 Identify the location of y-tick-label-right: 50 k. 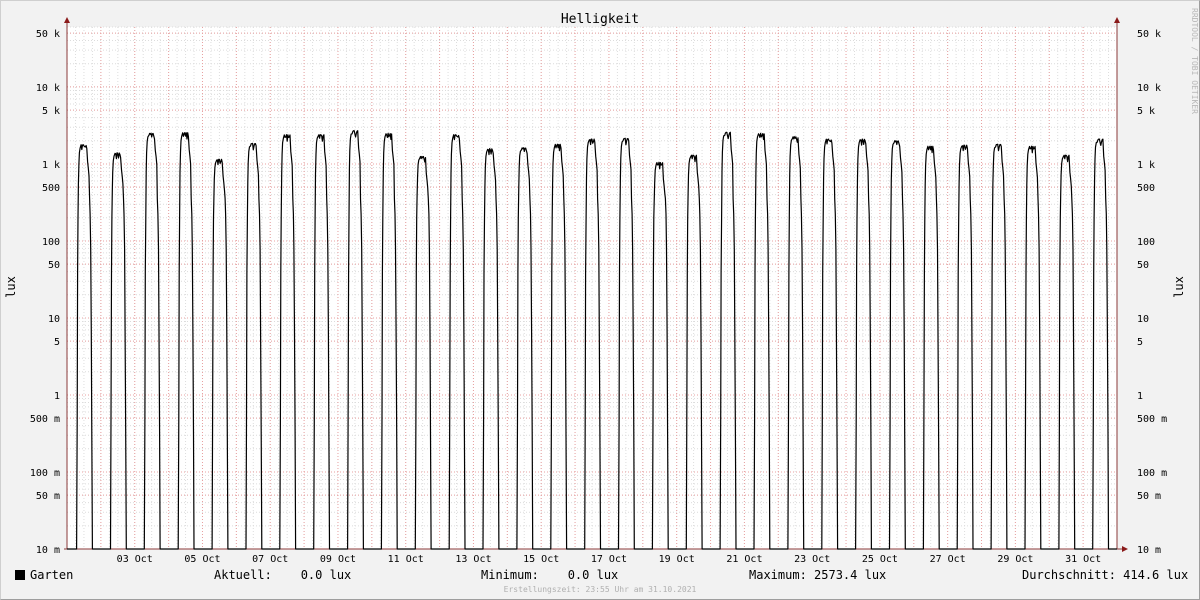
(1149, 34).